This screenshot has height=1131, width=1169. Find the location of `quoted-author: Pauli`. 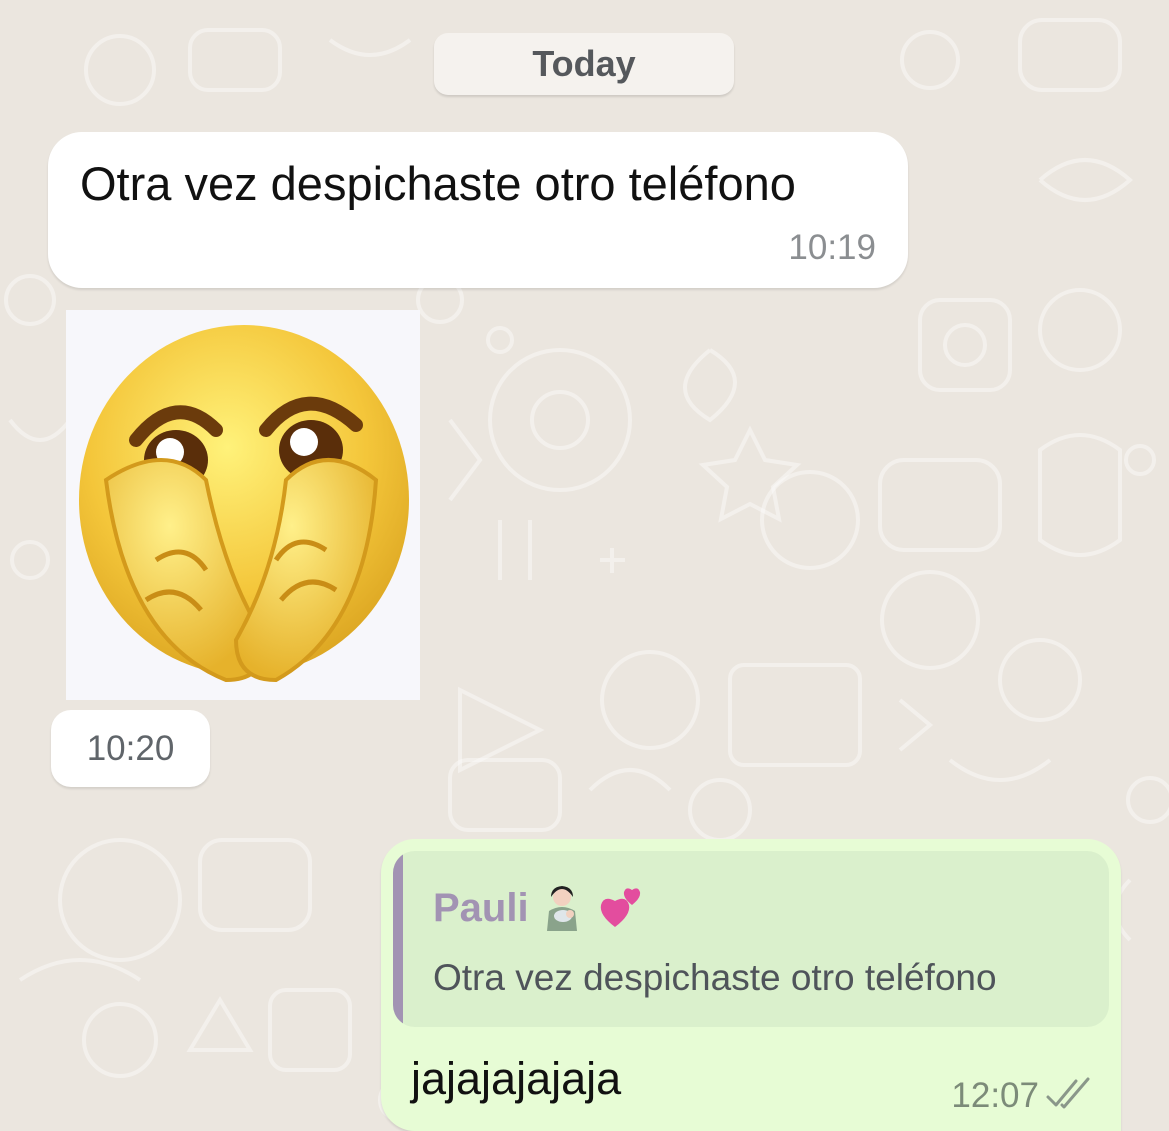

quoted-author: Pauli is located at coordinates (539, 908).